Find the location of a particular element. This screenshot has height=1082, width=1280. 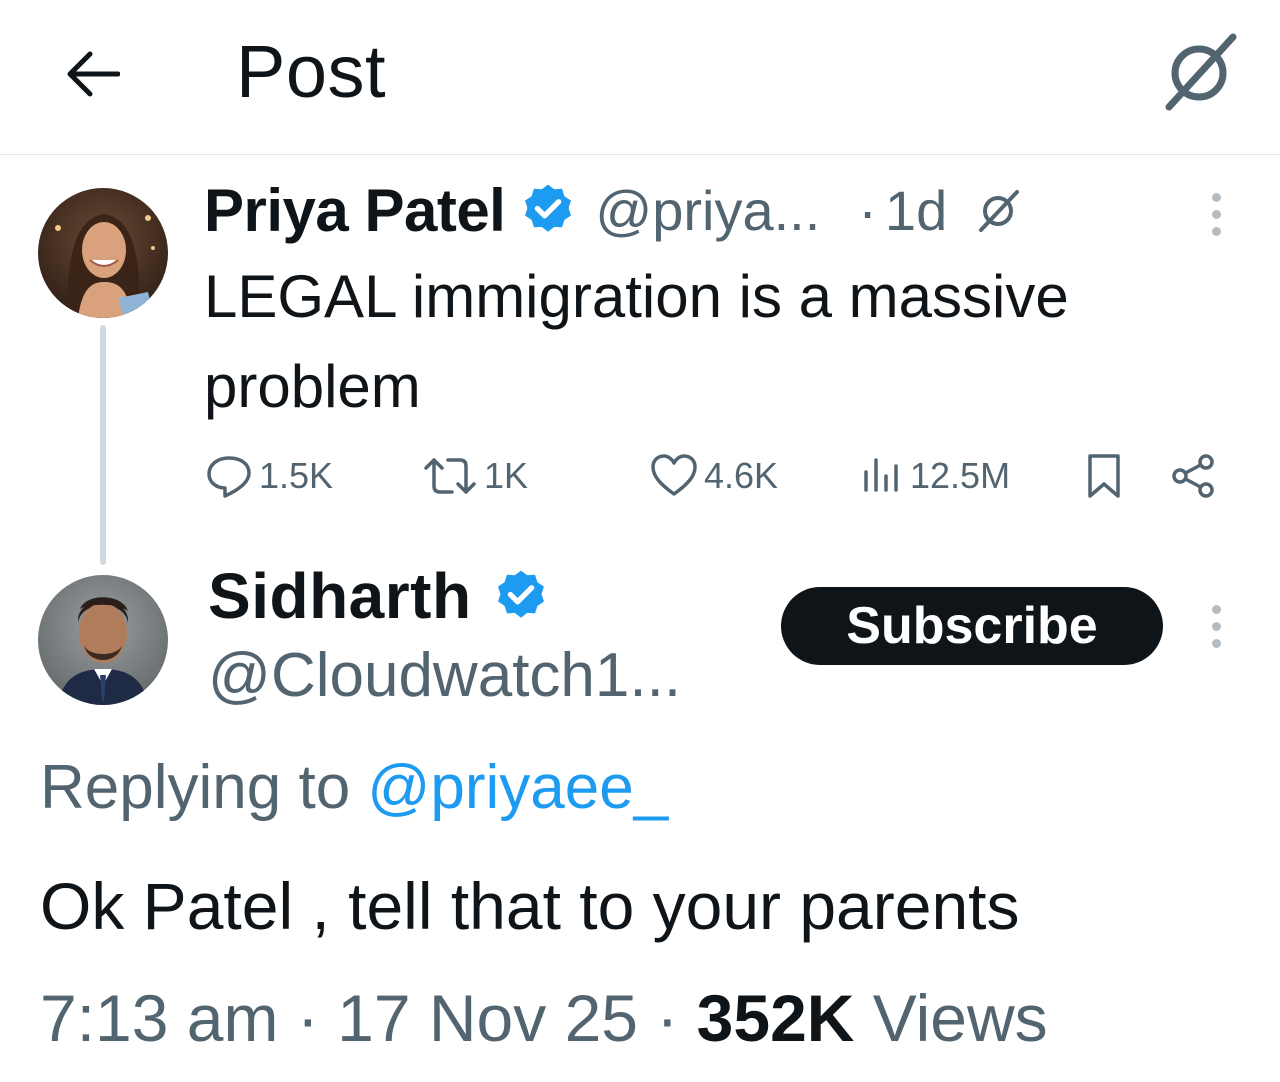

reply-count: 1.5K is located at coordinates (296, 475).